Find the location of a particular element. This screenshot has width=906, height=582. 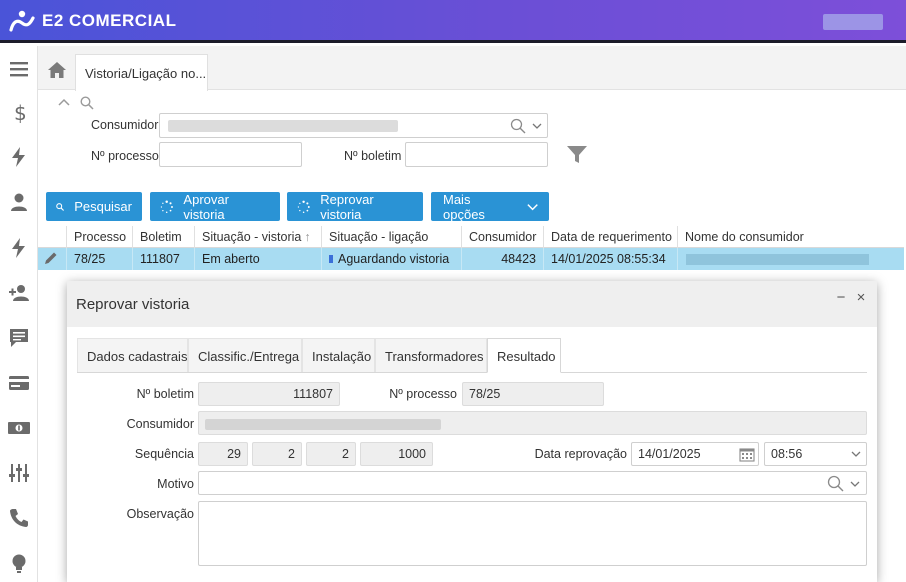

aprovar-vistoria-button: Aprovar vistoria is located at coordinates (215, 206).